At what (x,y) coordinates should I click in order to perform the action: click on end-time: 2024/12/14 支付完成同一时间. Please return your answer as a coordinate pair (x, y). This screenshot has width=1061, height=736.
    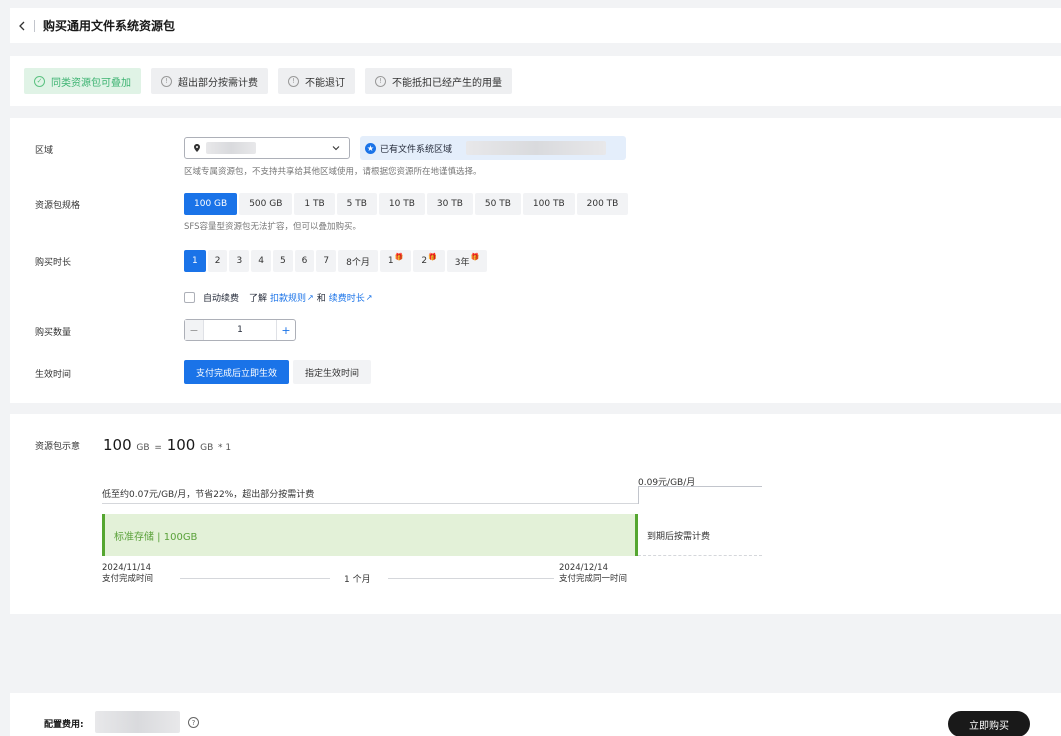
    Looking at the image, I should click on (593, 574).